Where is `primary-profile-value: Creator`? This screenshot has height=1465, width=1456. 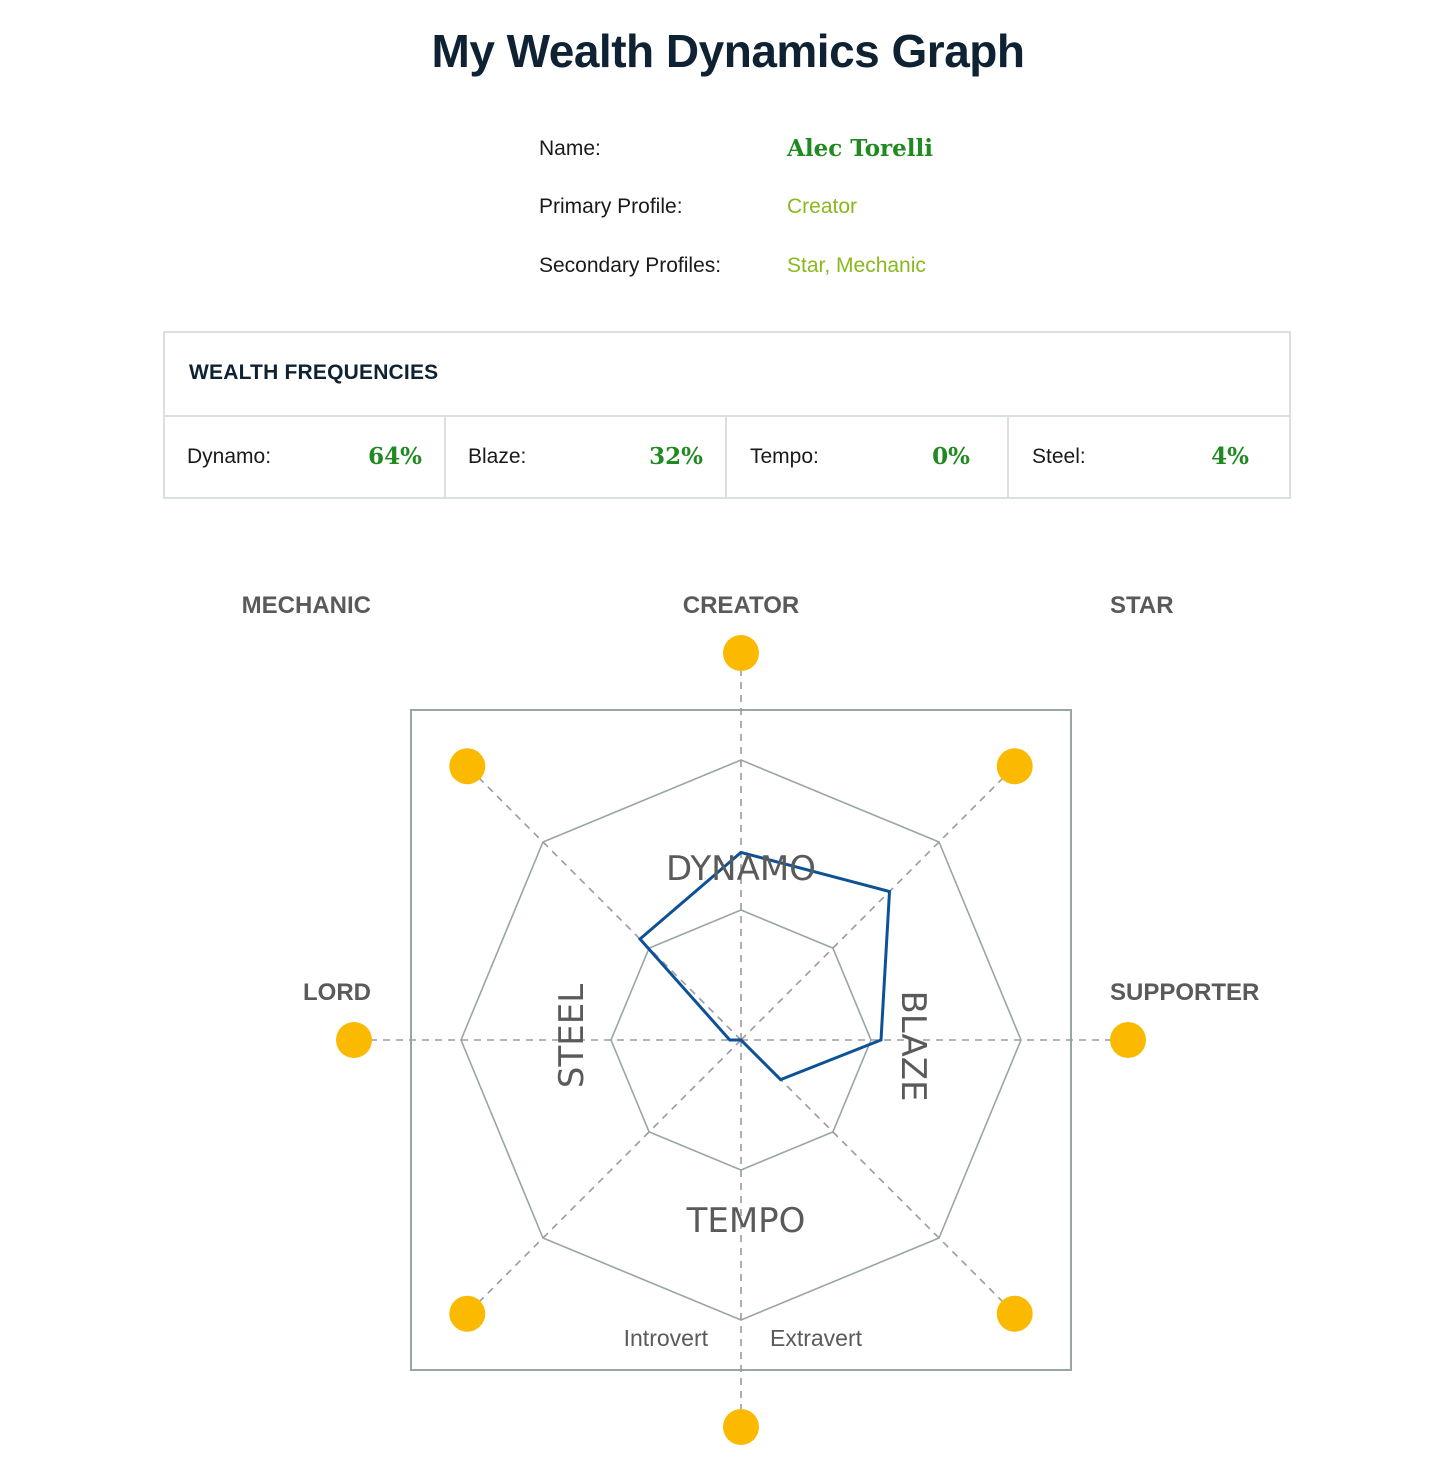 primary-profile-value: Creator is located at coordinates (822, 206).